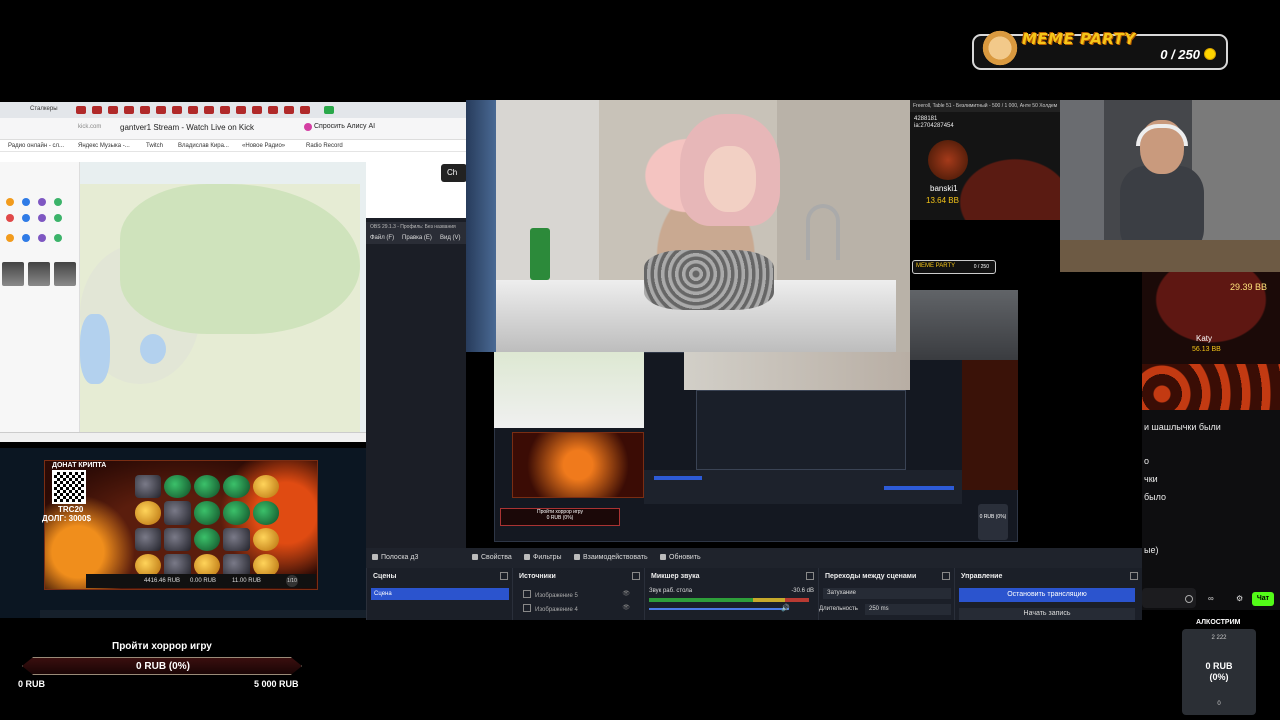  Describe the element at coordinates (709, 280) in the screenshot. I see `streamer-top` at that location.